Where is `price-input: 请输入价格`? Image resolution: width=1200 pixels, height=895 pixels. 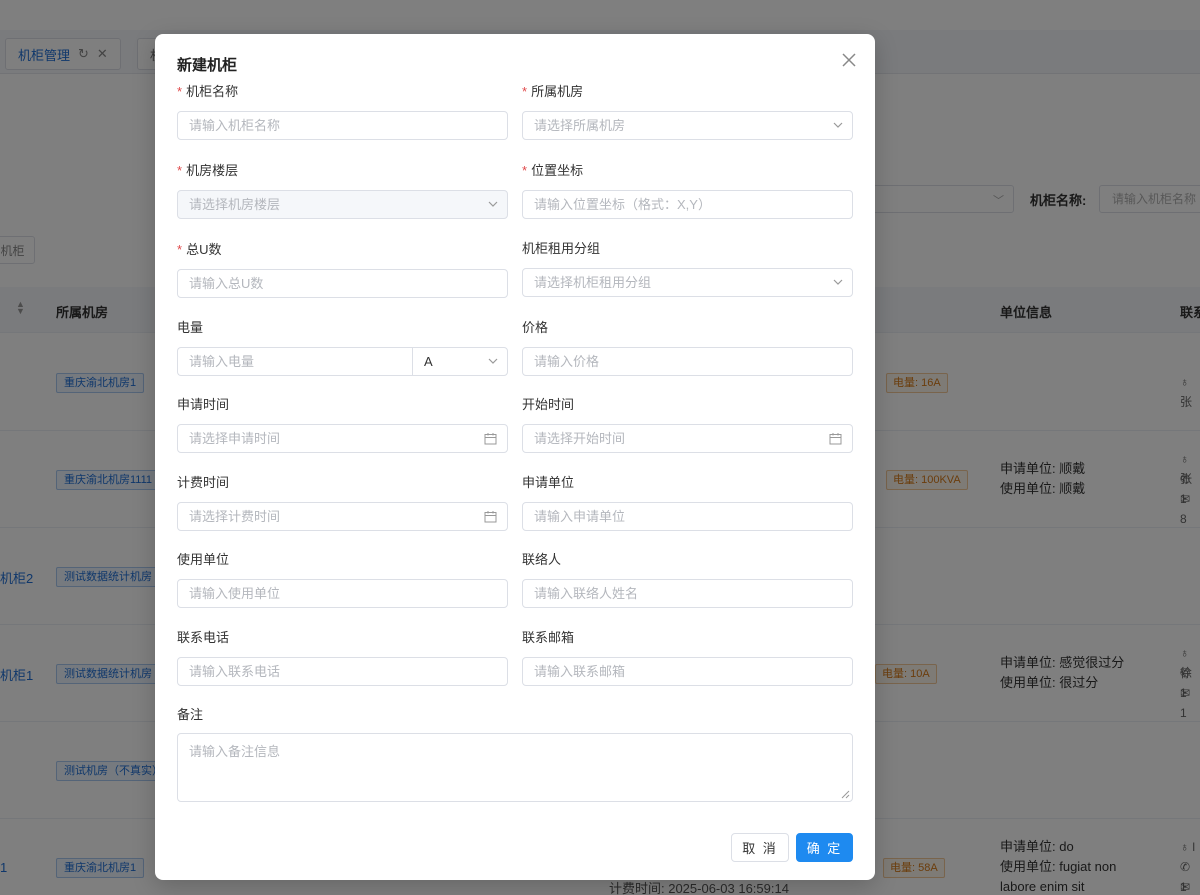
price-input: 请输入价格 is located at coordinates (687, 361).